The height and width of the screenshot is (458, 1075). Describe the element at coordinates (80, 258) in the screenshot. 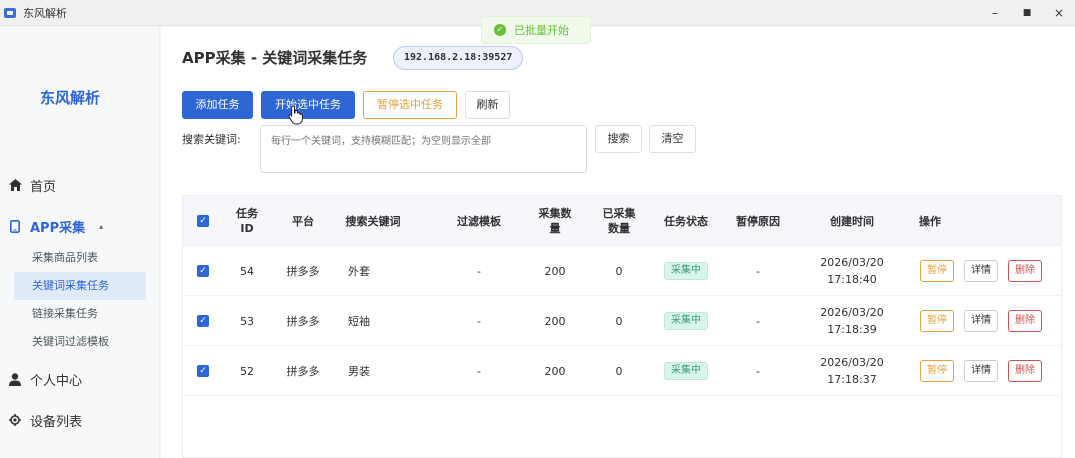

I see `sidebar-subitem-product-list: 采集商品列表` at that location.